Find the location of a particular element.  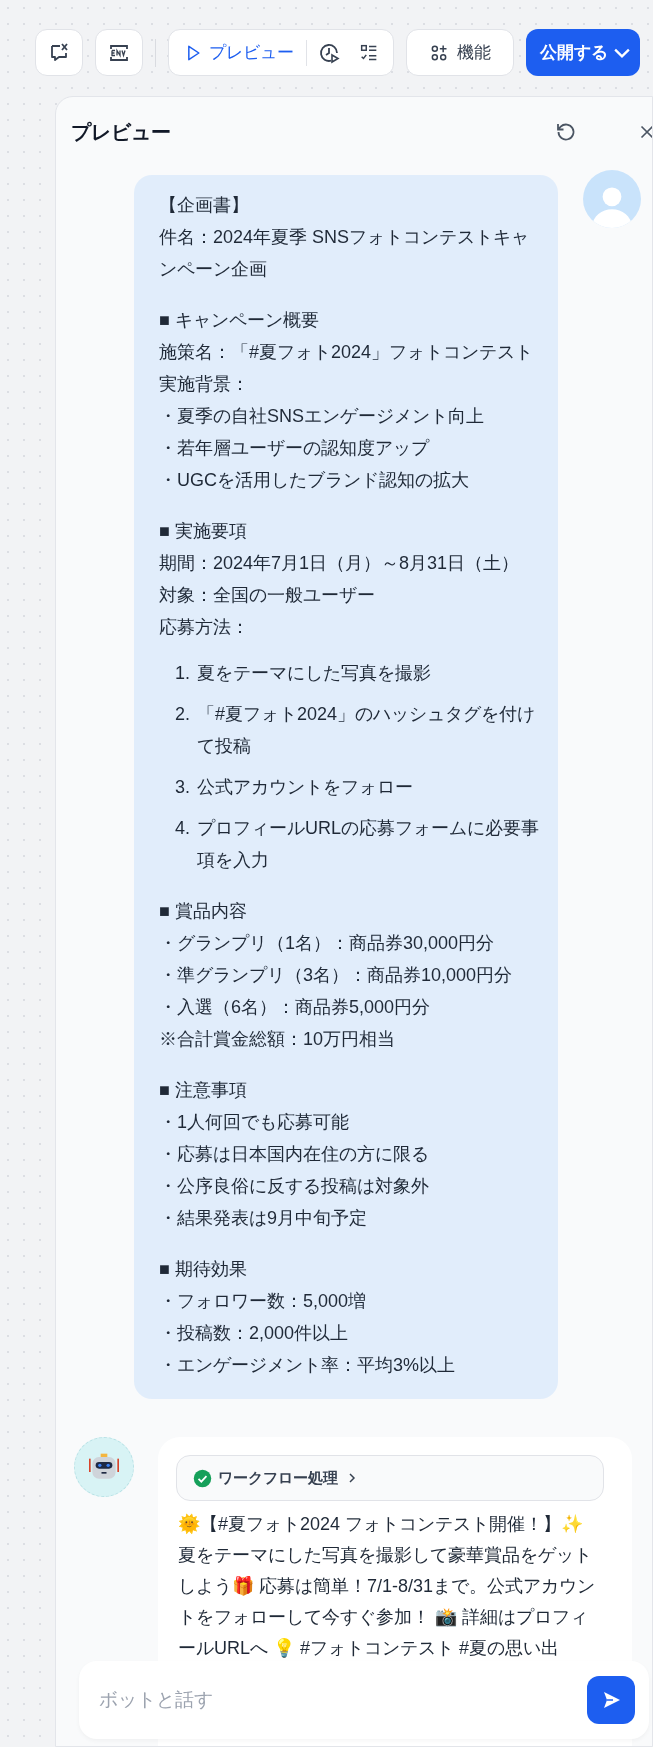

step-number: 3. is located at coordinates (183, 787).